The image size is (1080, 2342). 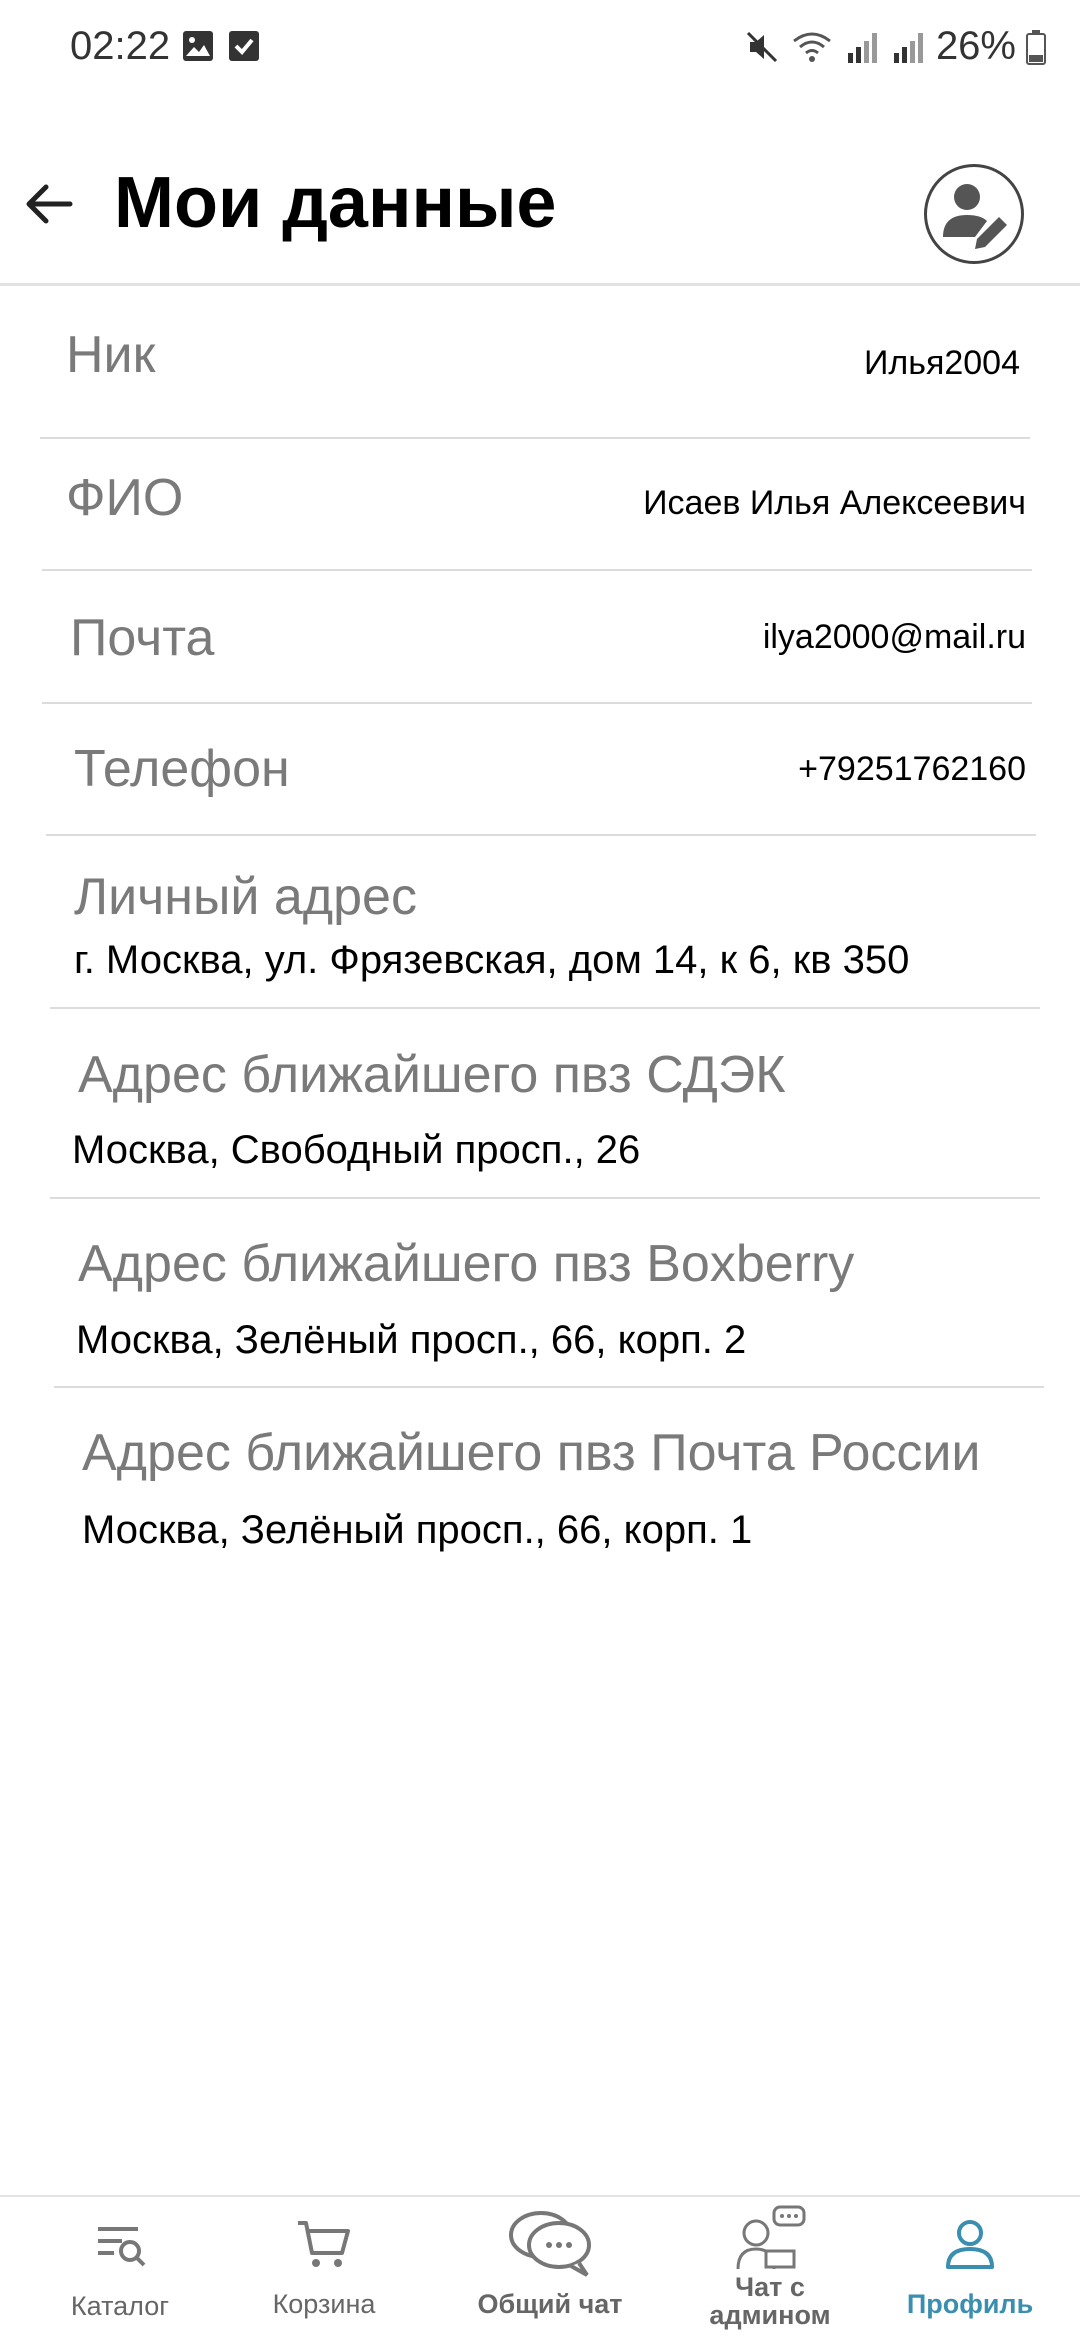 What do you see at coordinates (770, 2287) in the screenshot?
I see `nav-admin-chat-label-line1: Чат с` at bounding box center [770, 2287].